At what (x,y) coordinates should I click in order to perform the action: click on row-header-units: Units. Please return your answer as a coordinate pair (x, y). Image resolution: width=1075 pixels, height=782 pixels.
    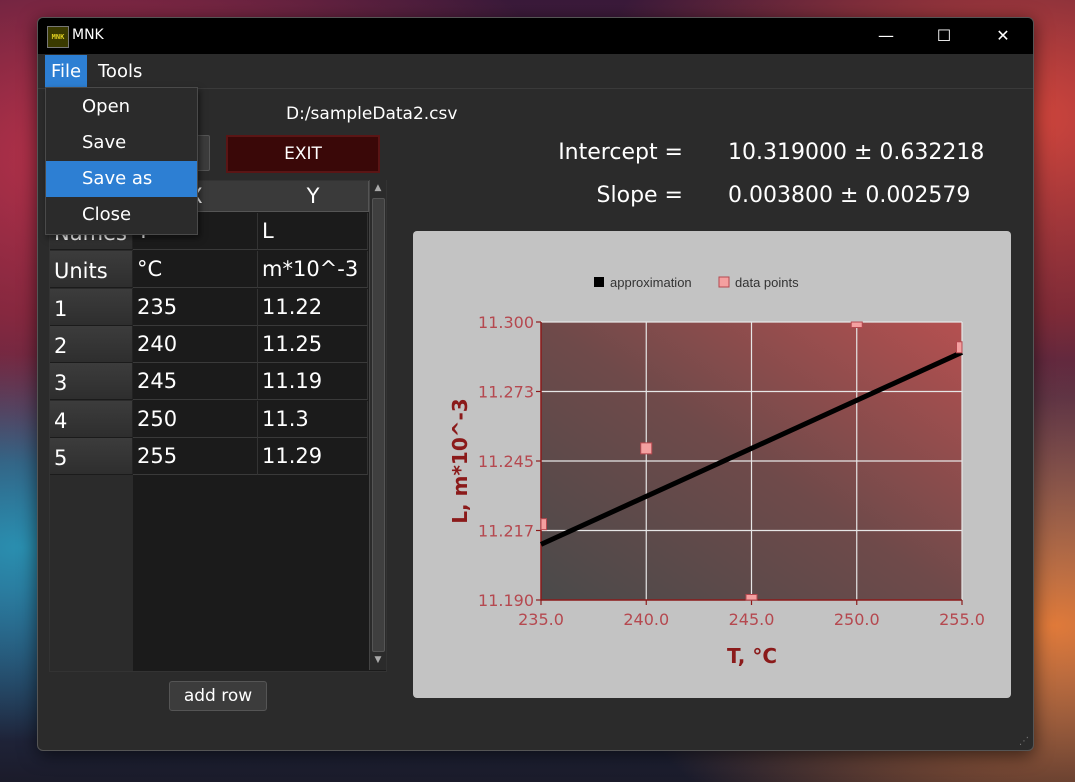
    Looking at the image, I should click on (91, 269).